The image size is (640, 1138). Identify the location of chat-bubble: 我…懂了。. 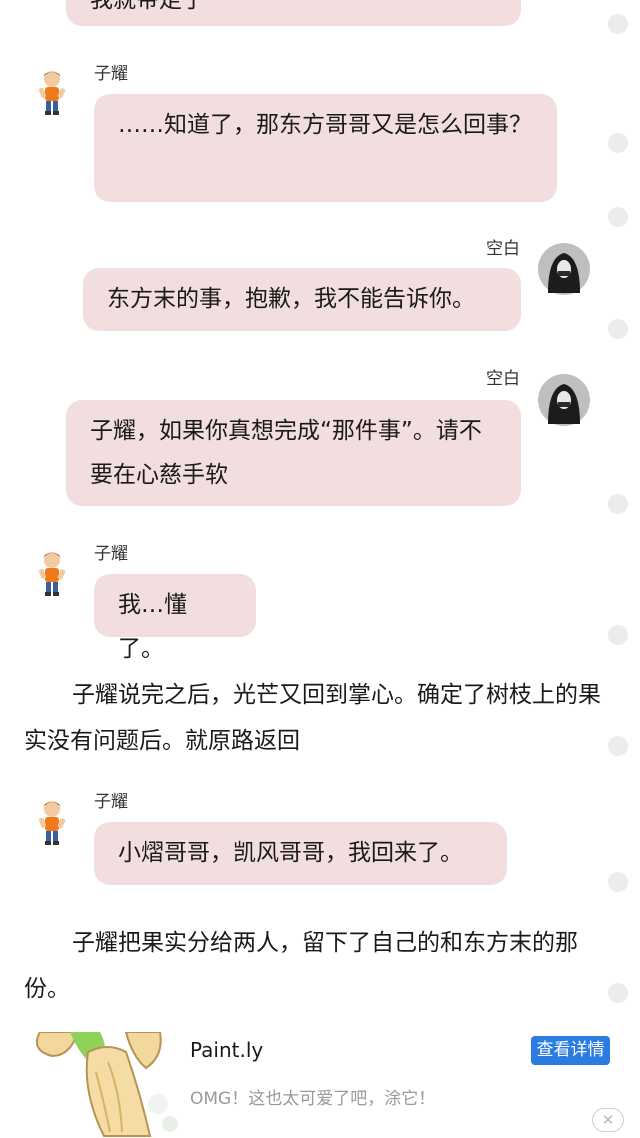
(175, 618).